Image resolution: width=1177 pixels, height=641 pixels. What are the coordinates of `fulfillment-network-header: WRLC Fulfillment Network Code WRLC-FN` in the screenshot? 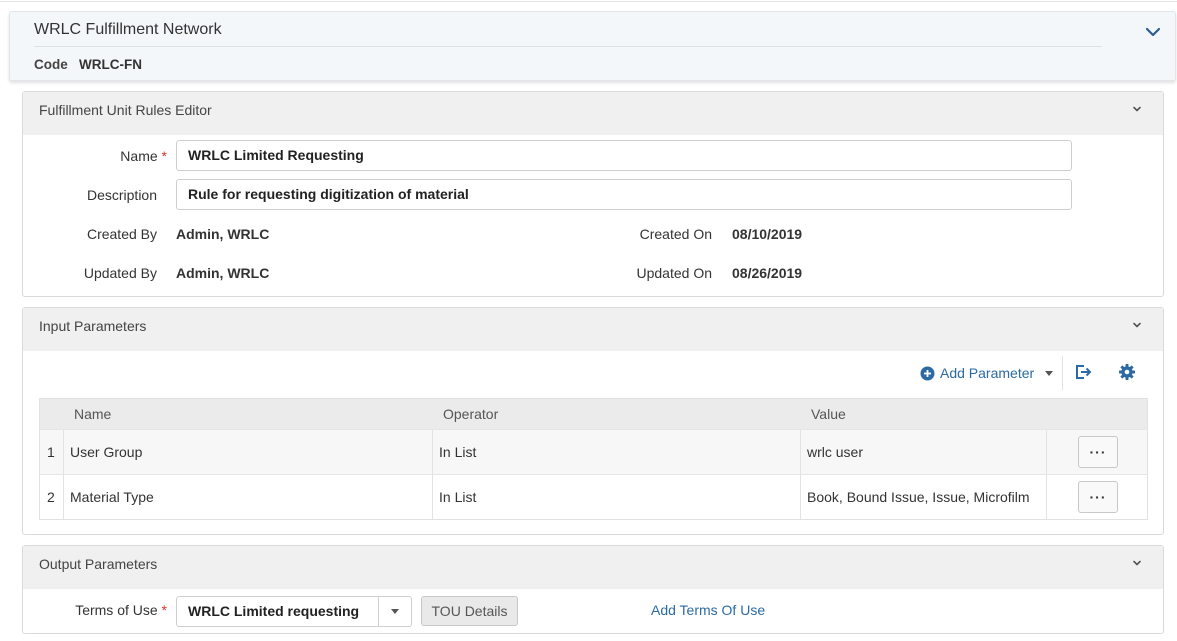 It's located at (592, 46).